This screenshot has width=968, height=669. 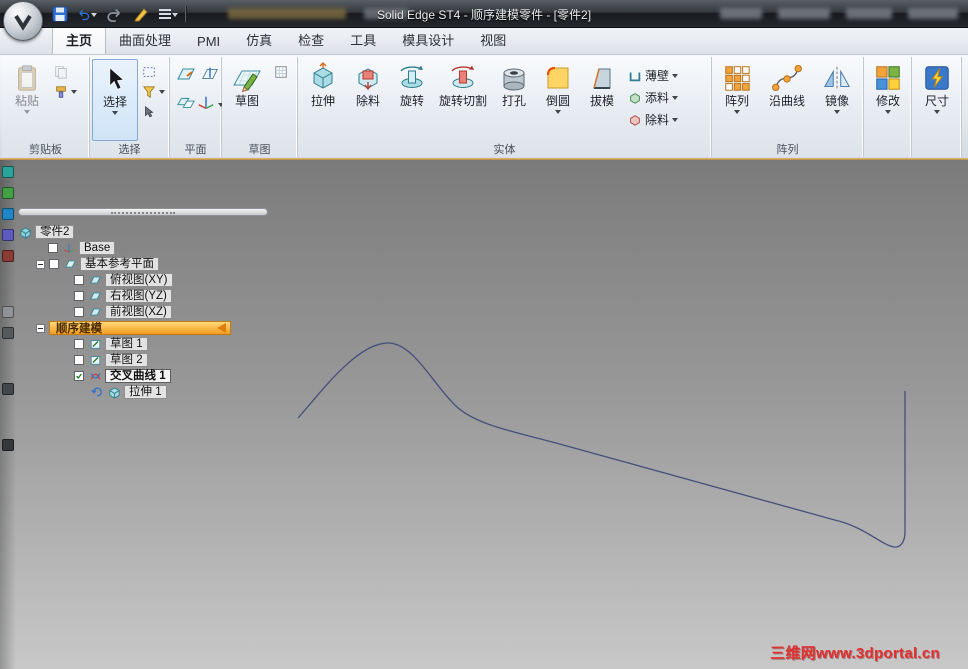 I want to click on plane-normal-icon, so click(x=210, y=76).